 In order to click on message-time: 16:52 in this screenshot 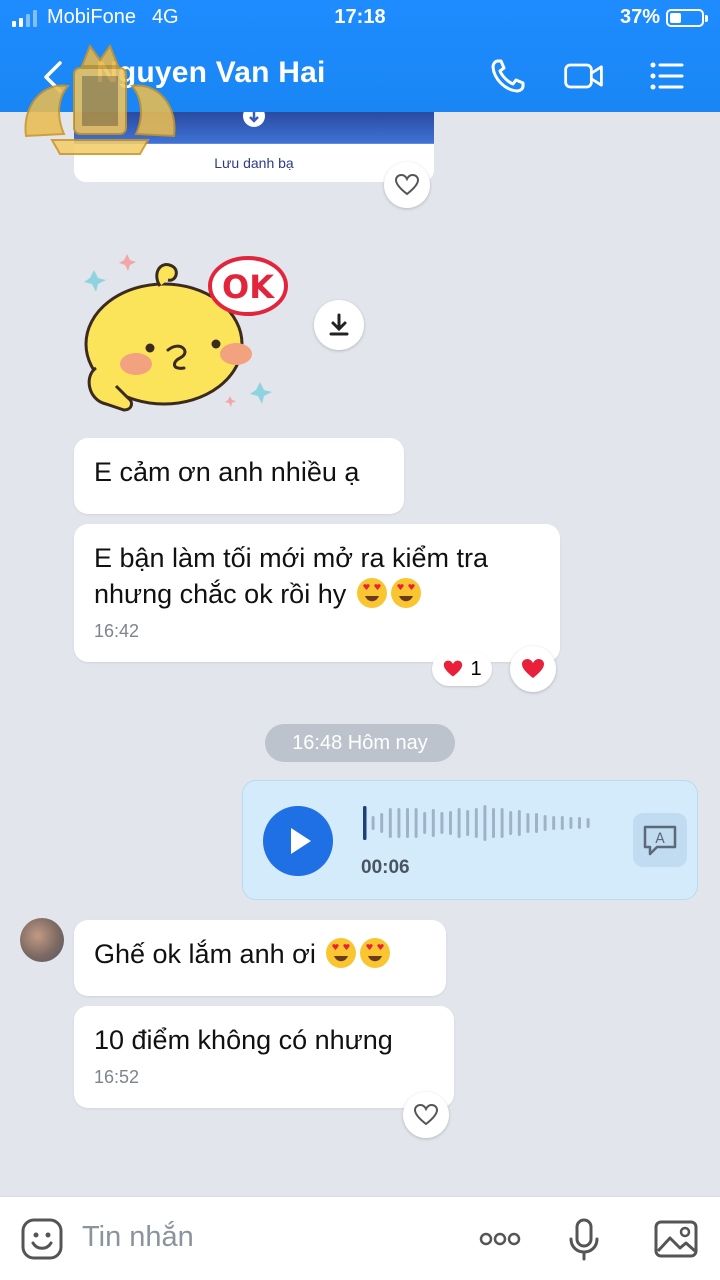, I will do `click(117, 1077)`.